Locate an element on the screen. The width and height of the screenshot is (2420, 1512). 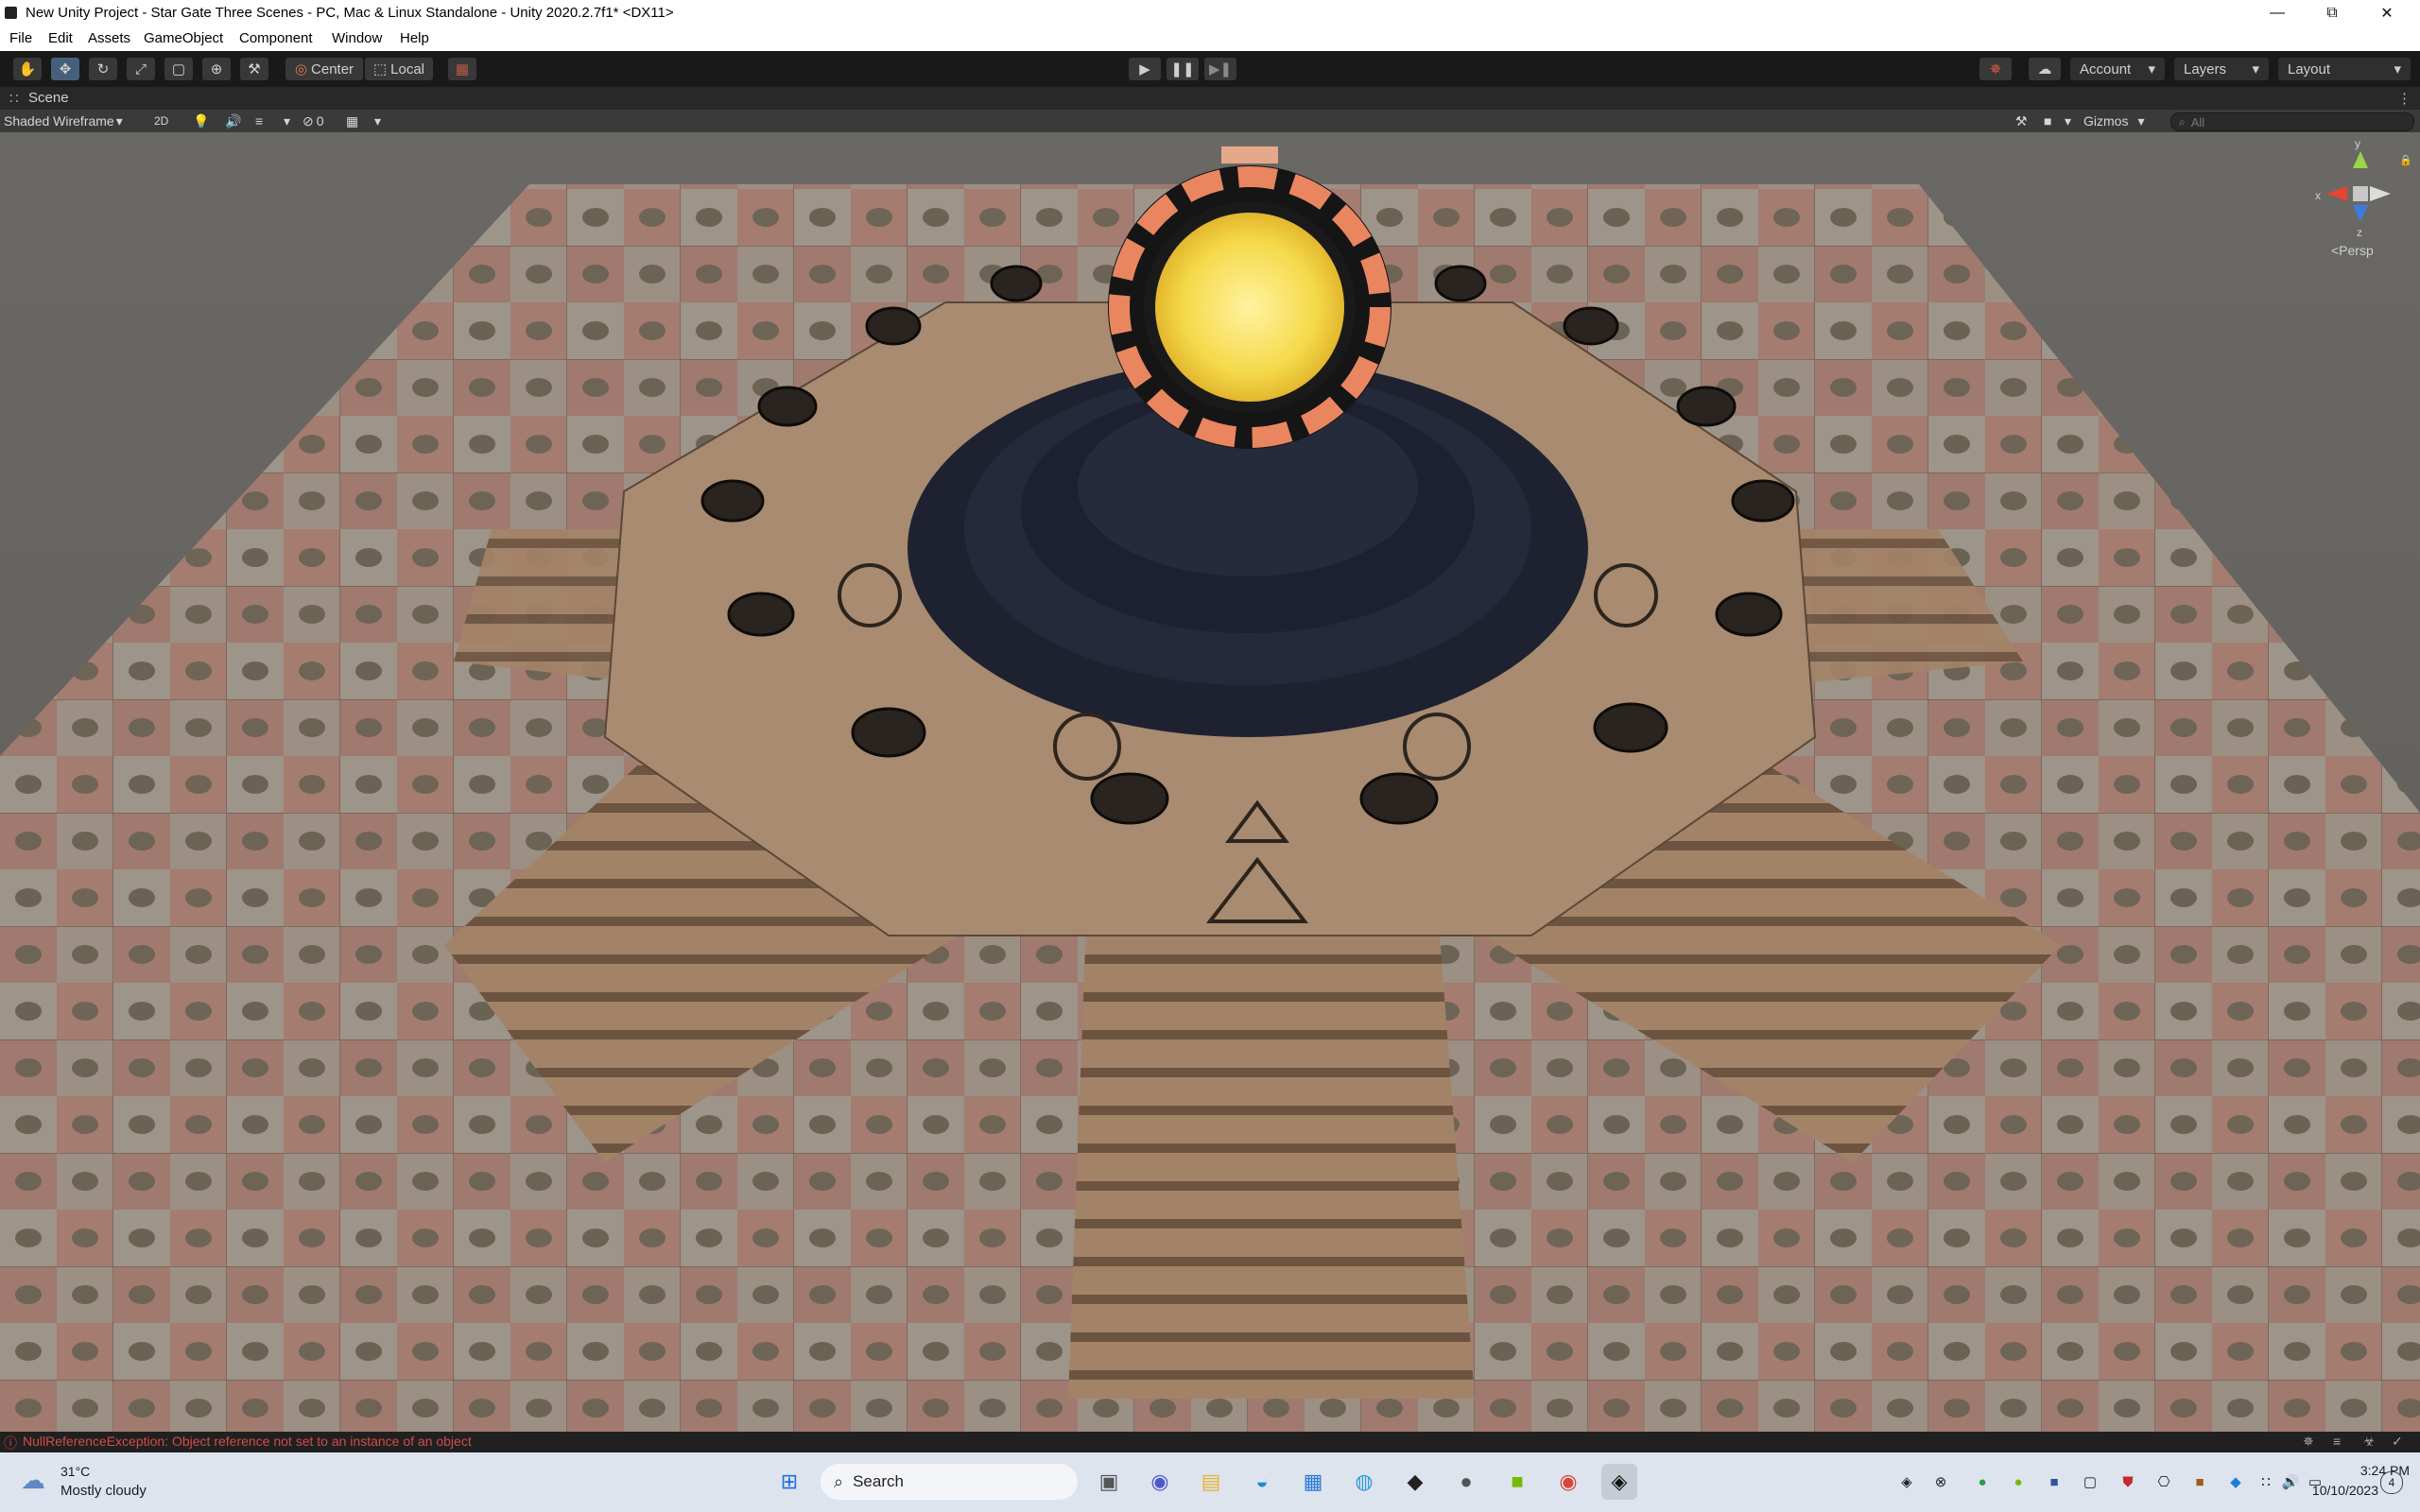
layout-dropdown: Layout ▾ is located at coordinates (2345, 69).